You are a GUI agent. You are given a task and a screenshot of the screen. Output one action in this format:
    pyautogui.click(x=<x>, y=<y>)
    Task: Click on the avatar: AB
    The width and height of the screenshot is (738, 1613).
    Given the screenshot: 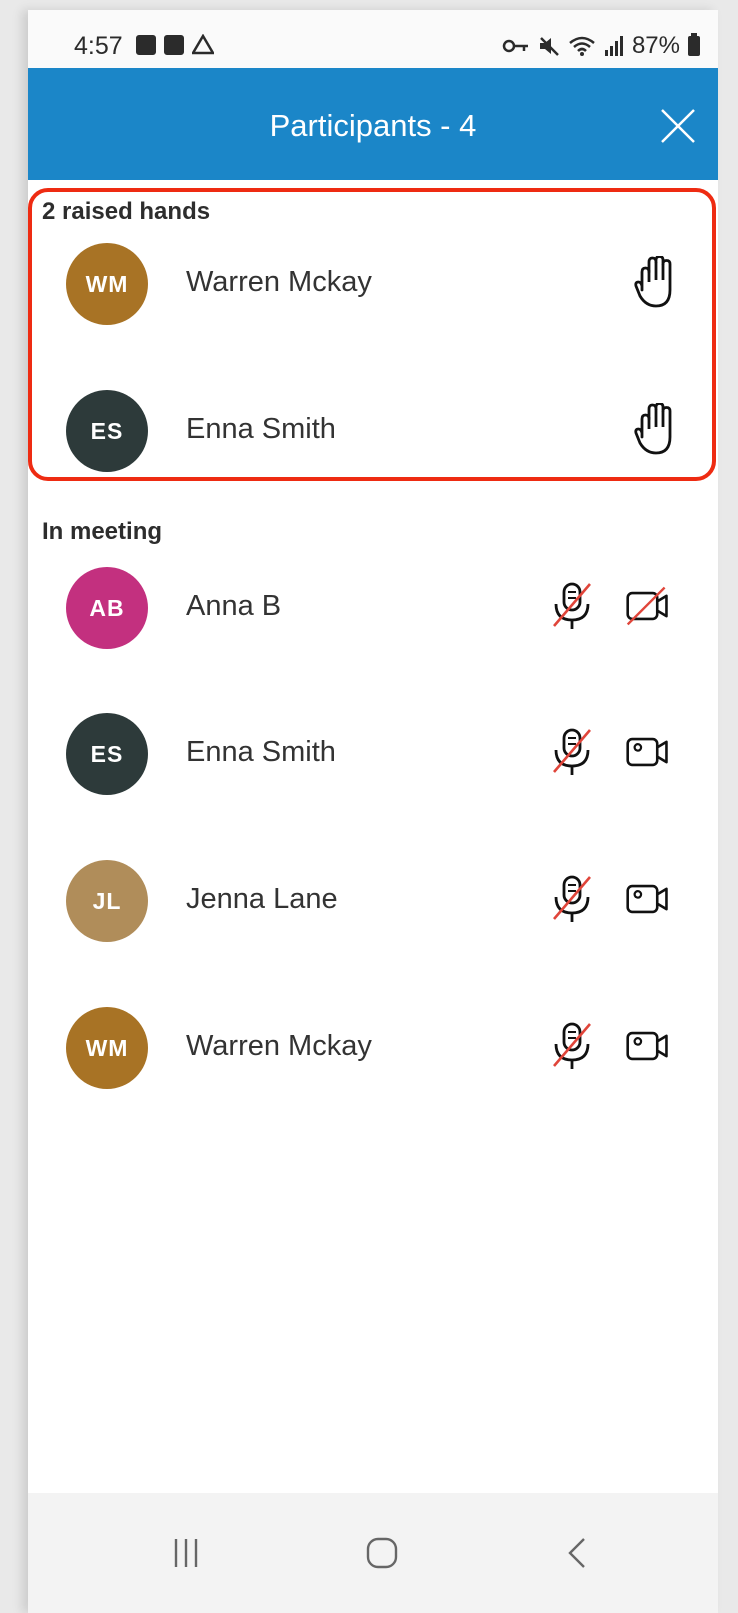 What is the action you would take?
    pyautogui.click(x=107, y=608)
    